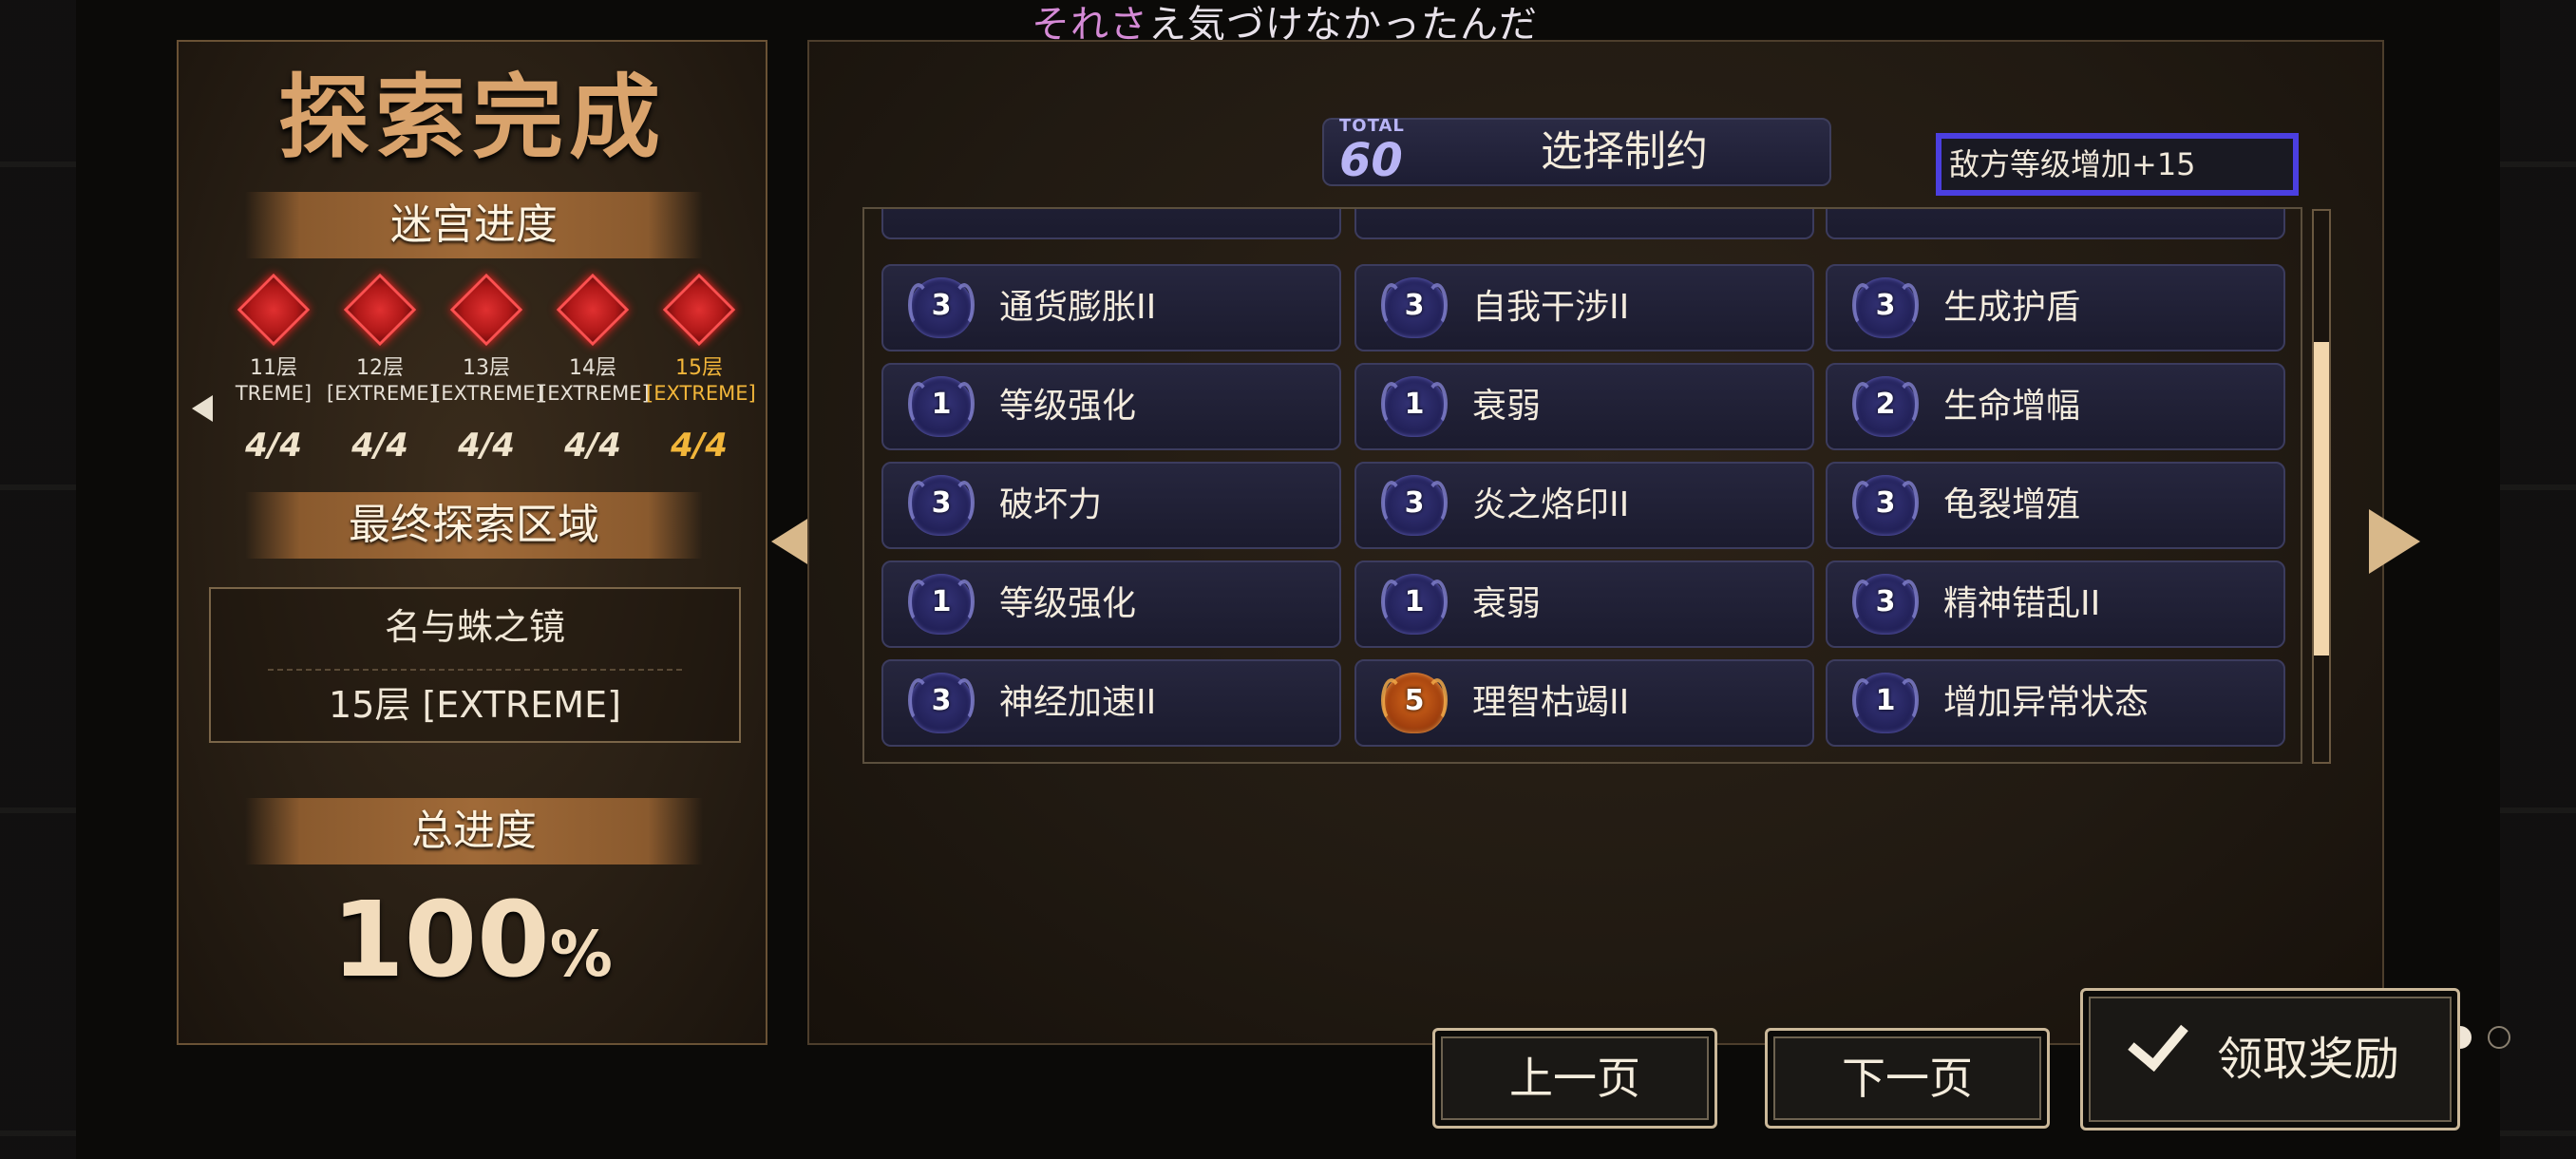 This screenshot has height=1159, width=2576. Describe the element at coordinates (2307, 1059) in the screenshot. I see `claim-reward-label: 领取奖励` at that location.